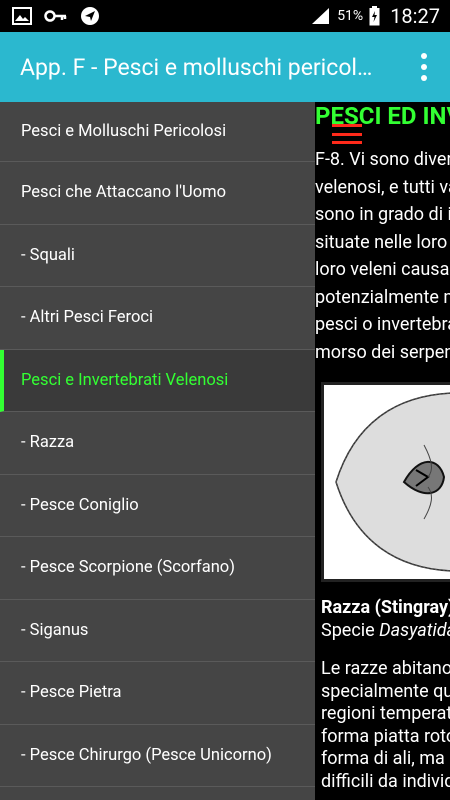 This screenshot has height=800, width=450. Describe the element at coordinates (414, 630) in the screenshot. I see `species-name: Dasyatidae` at that location.